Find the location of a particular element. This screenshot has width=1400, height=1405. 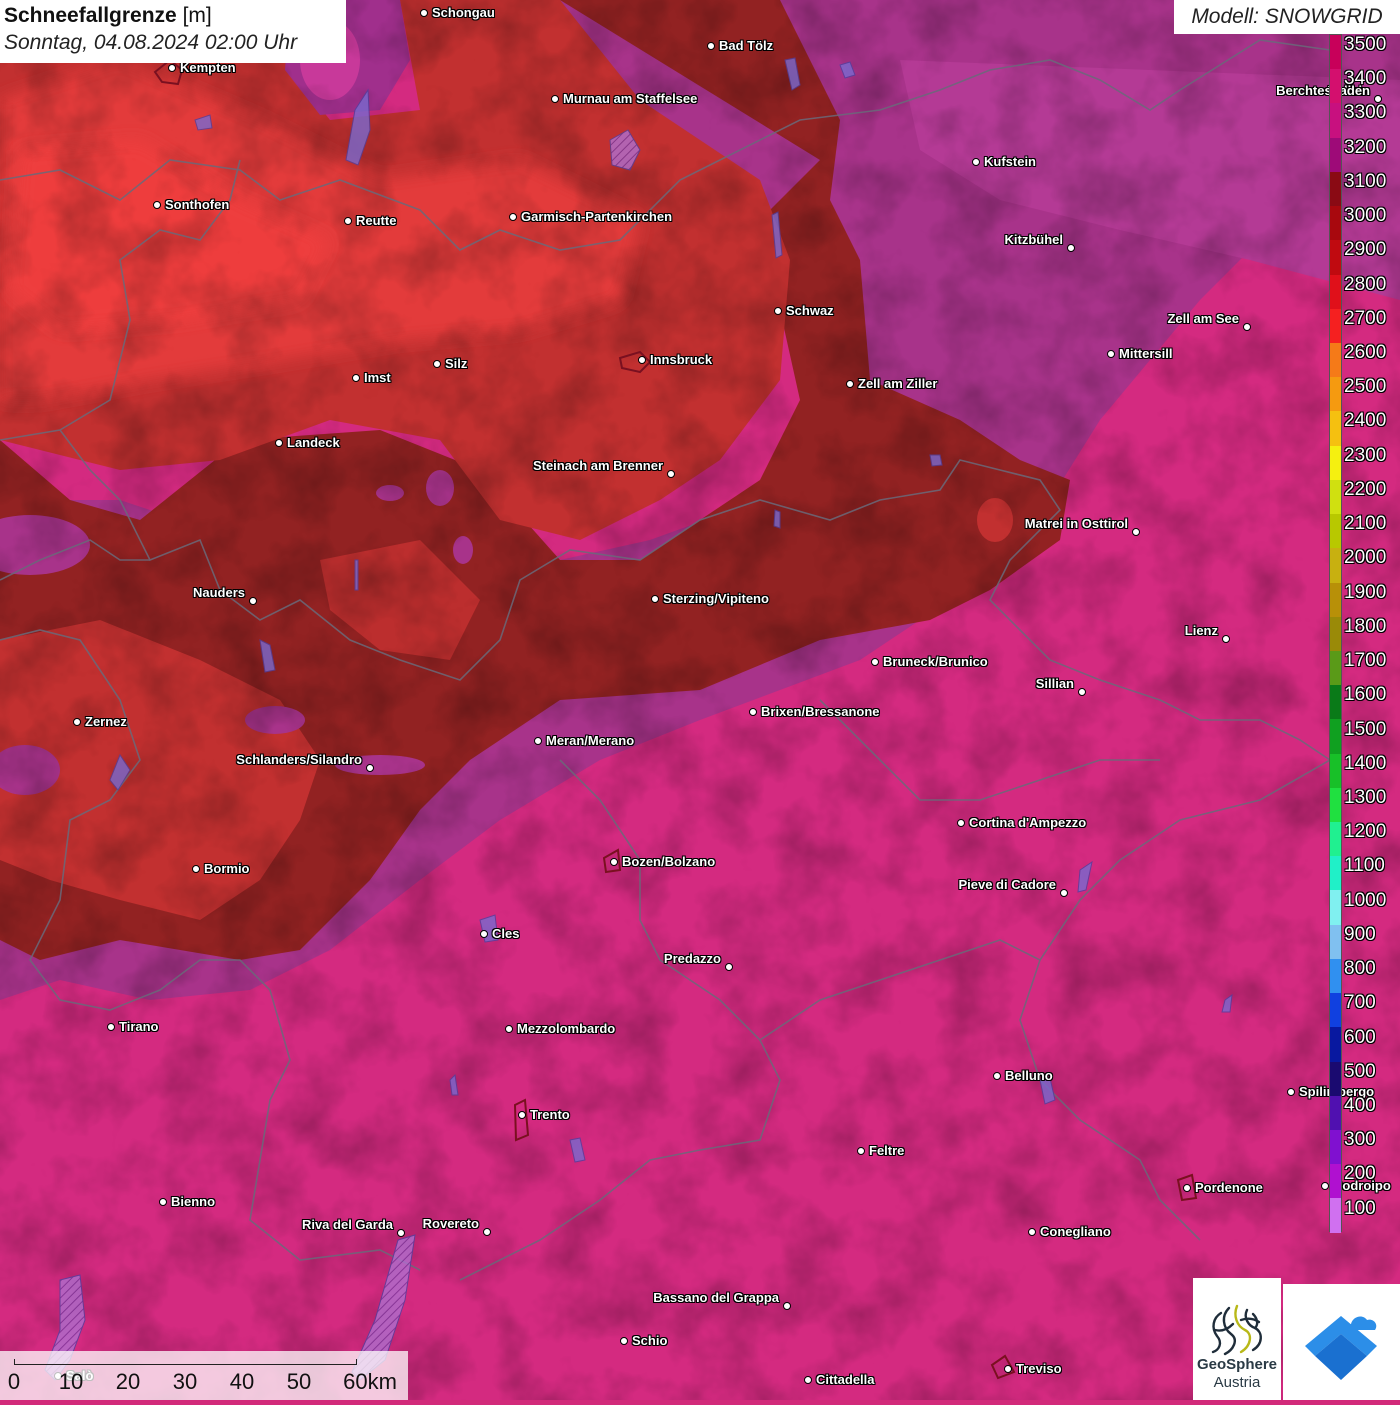

city-label: Riva del Garda is located at coordinates (347, 1224).